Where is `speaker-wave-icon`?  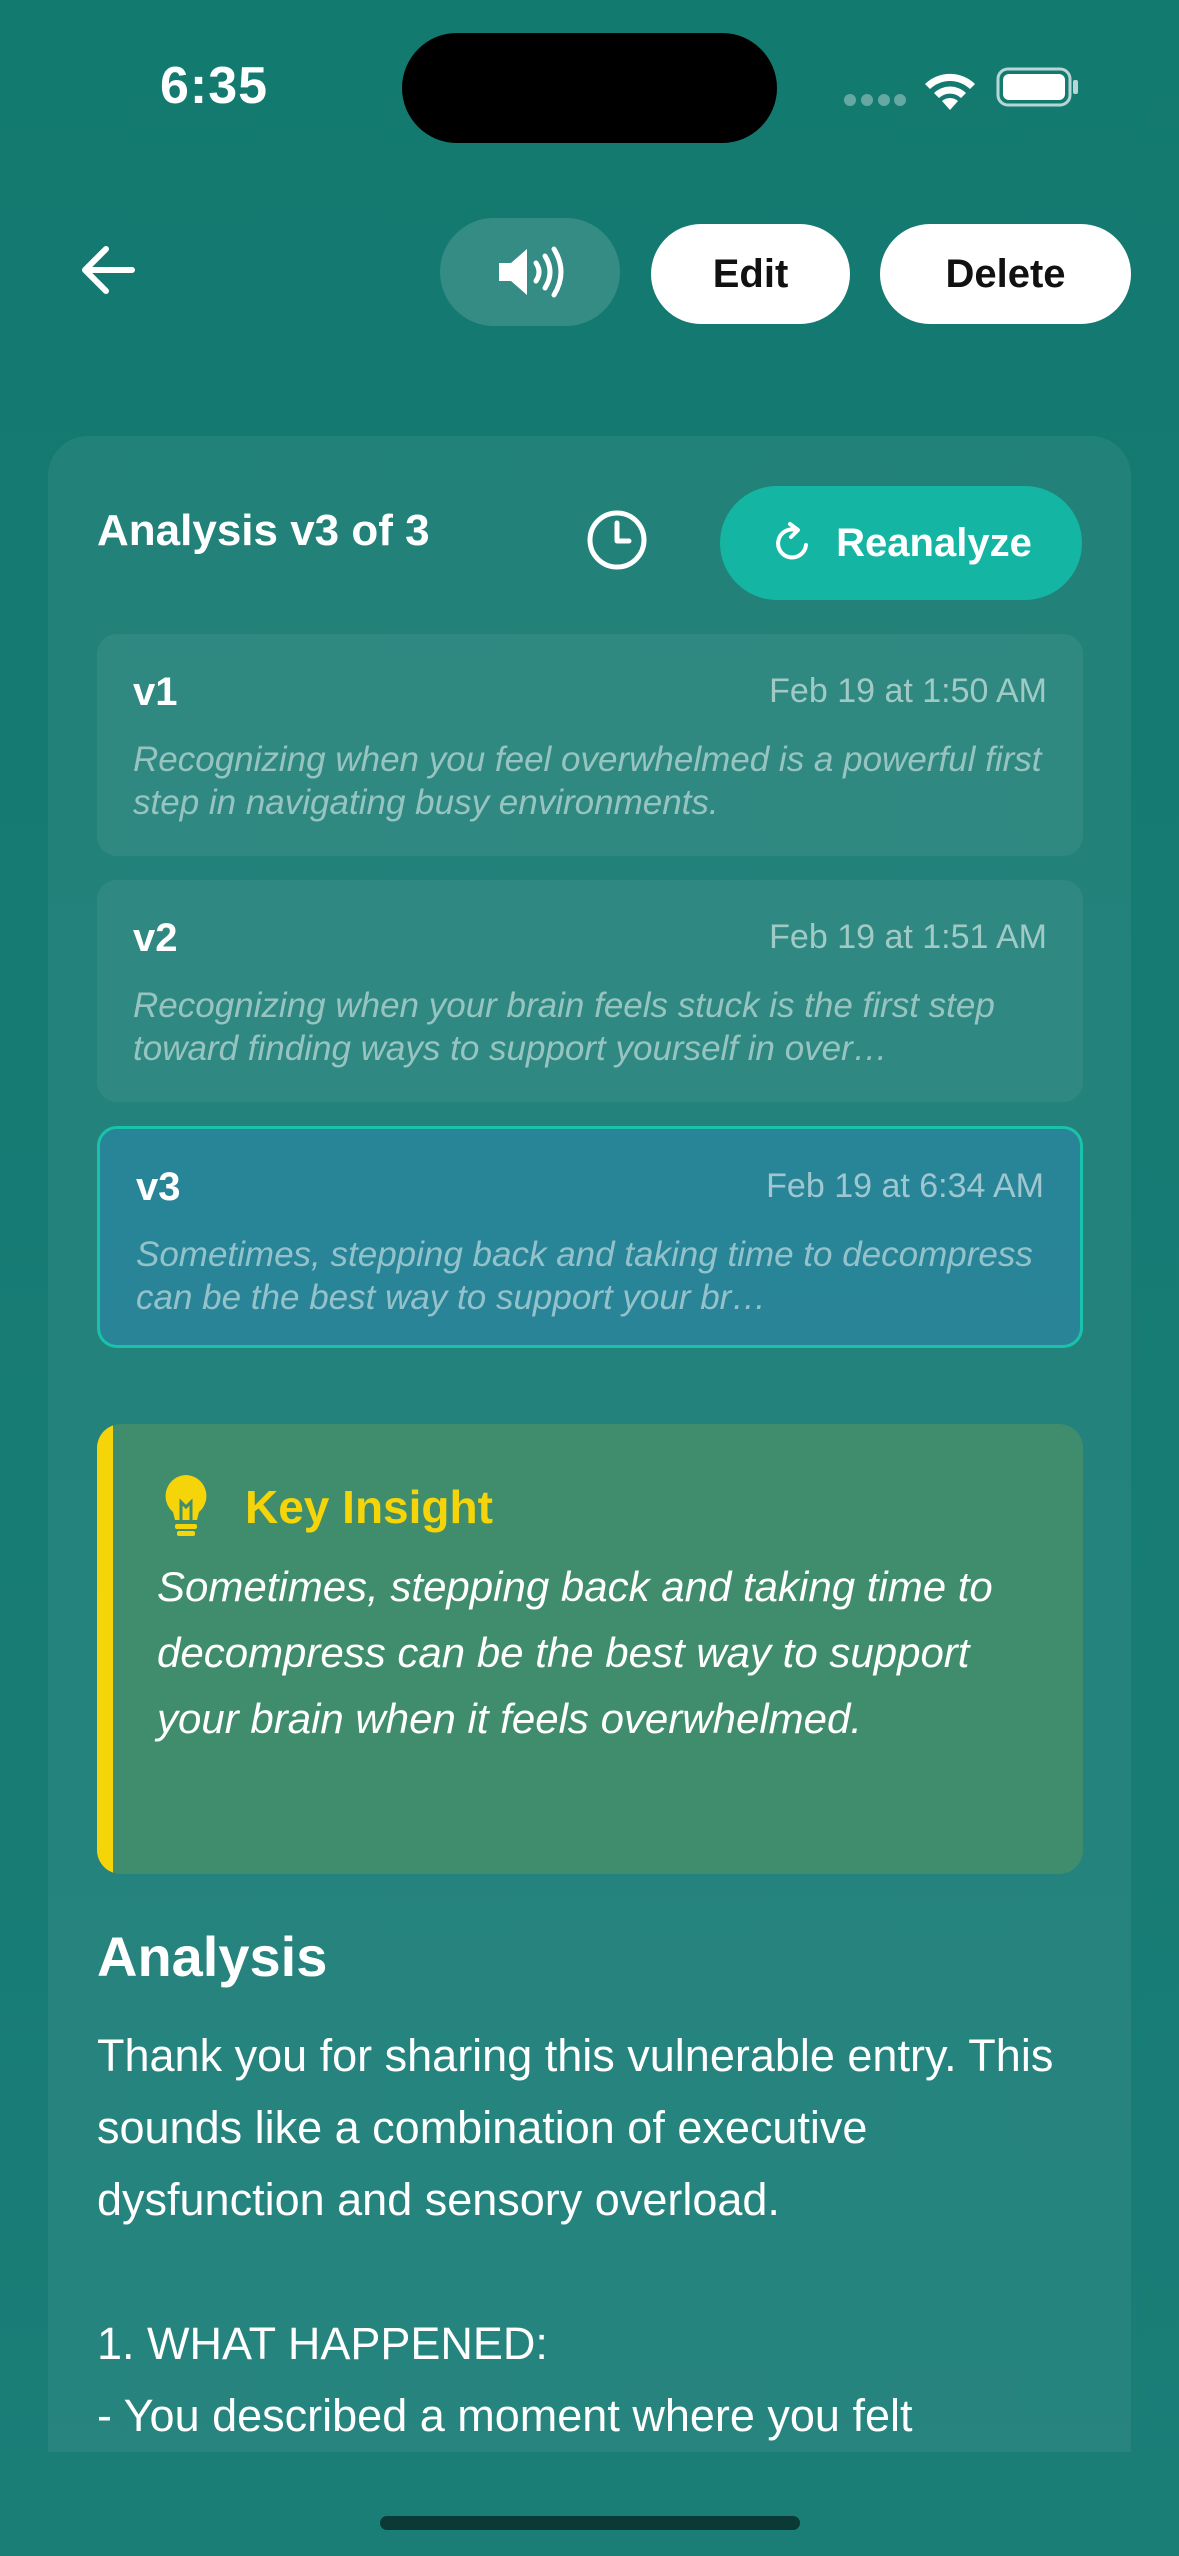 speaker-wave-icon is located at coordinates (531, 272).